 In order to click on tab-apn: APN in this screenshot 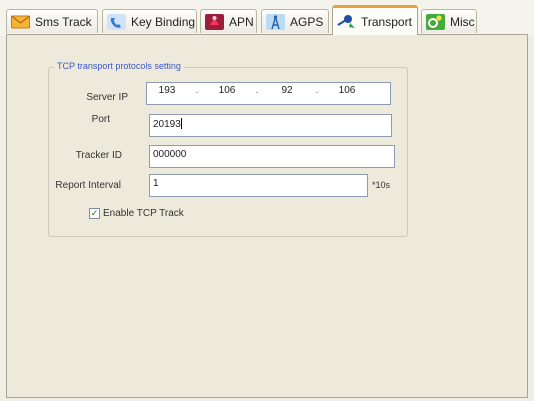, I will do `click(228, 21)`.